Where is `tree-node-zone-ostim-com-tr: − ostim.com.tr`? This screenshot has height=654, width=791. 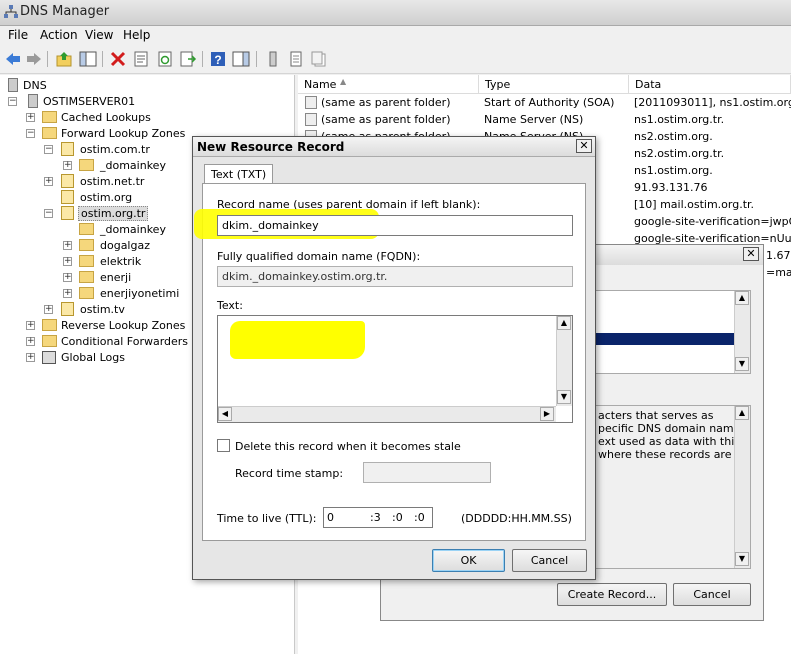 tree-node-zone-ostim-com-tr: − ostim.com.tr is located at coordinates (81, 150).